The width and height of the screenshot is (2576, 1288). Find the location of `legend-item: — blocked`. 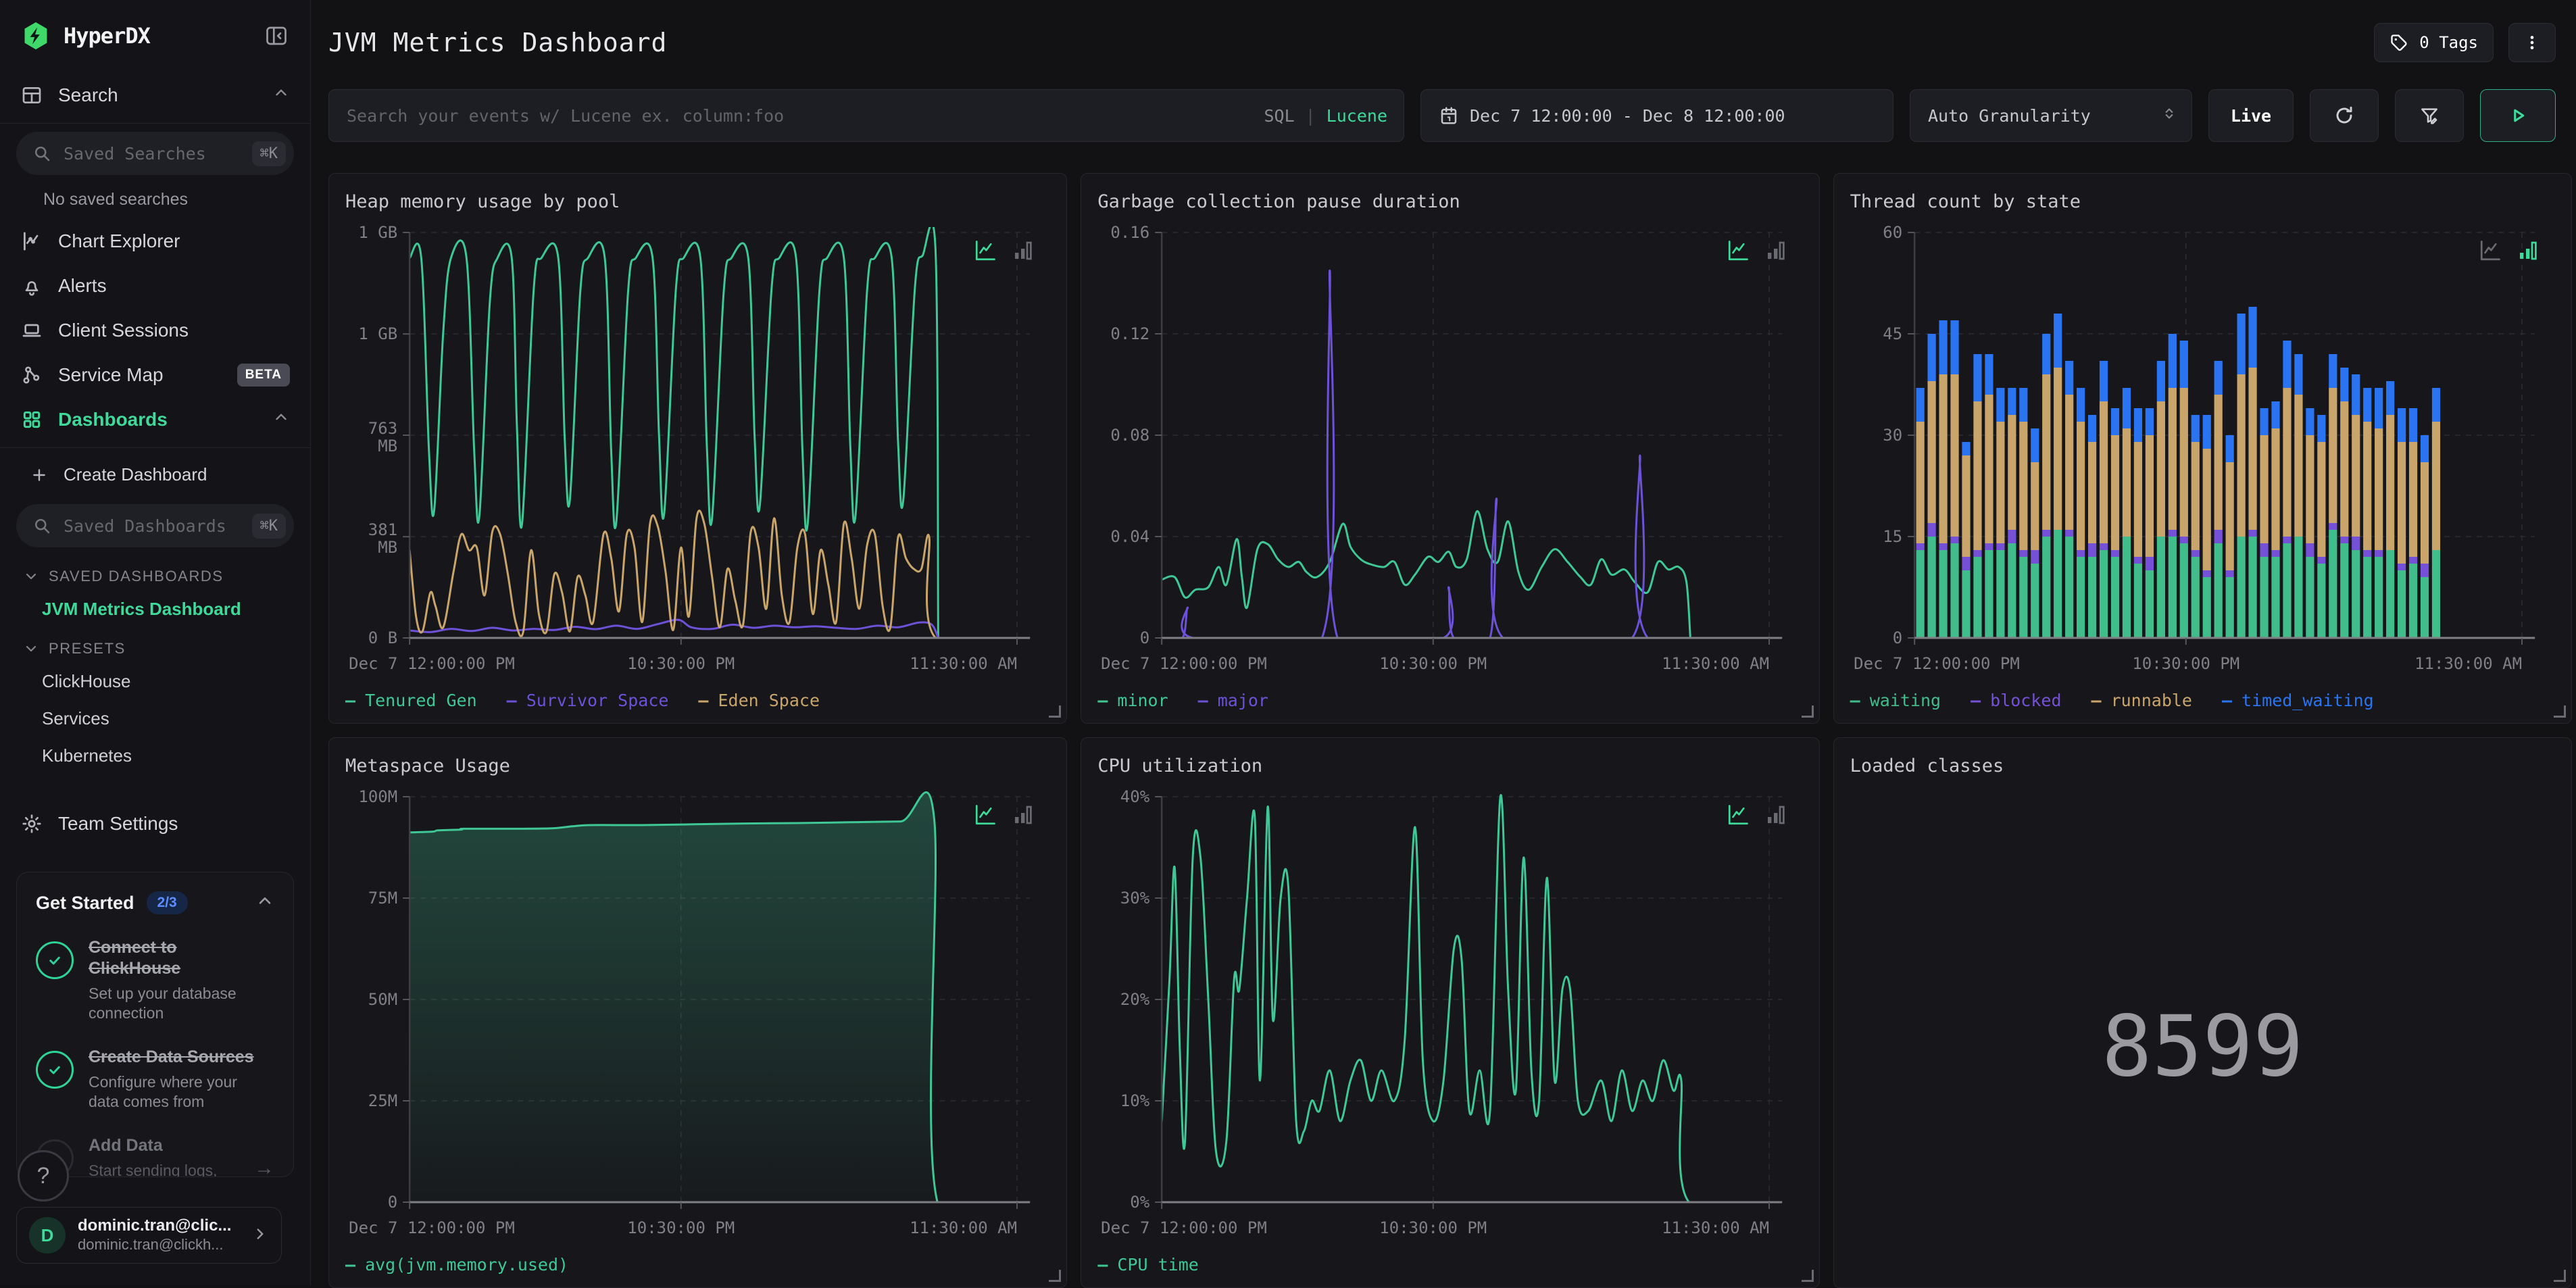

legend-item: — blocked is located at coordinates (2016, 700).